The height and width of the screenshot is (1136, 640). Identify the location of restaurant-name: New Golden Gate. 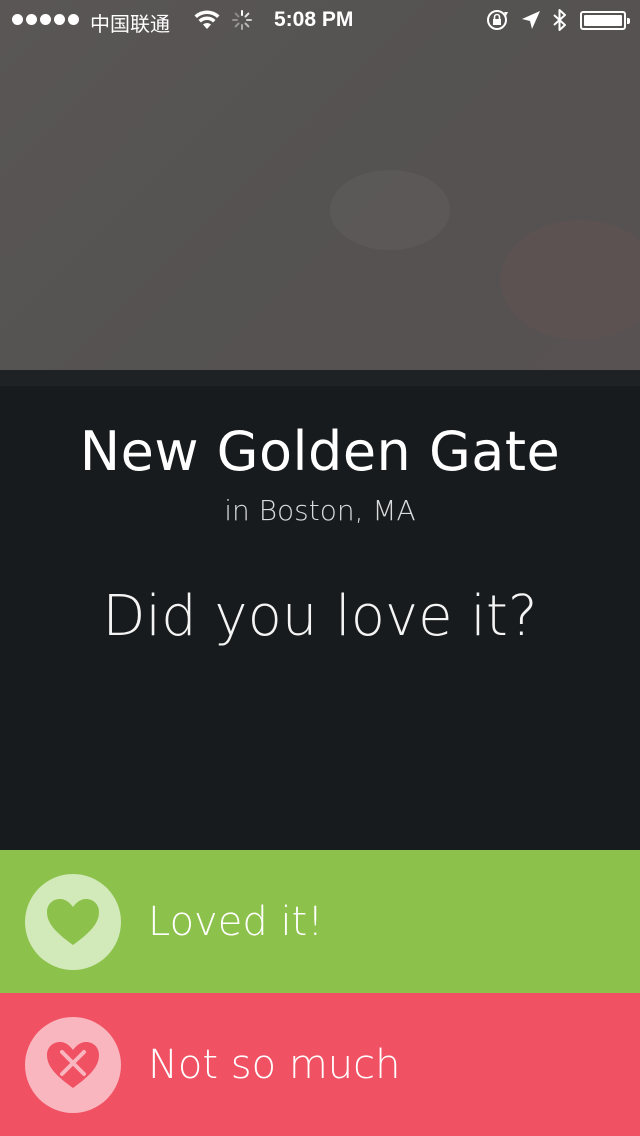
(320, 451).